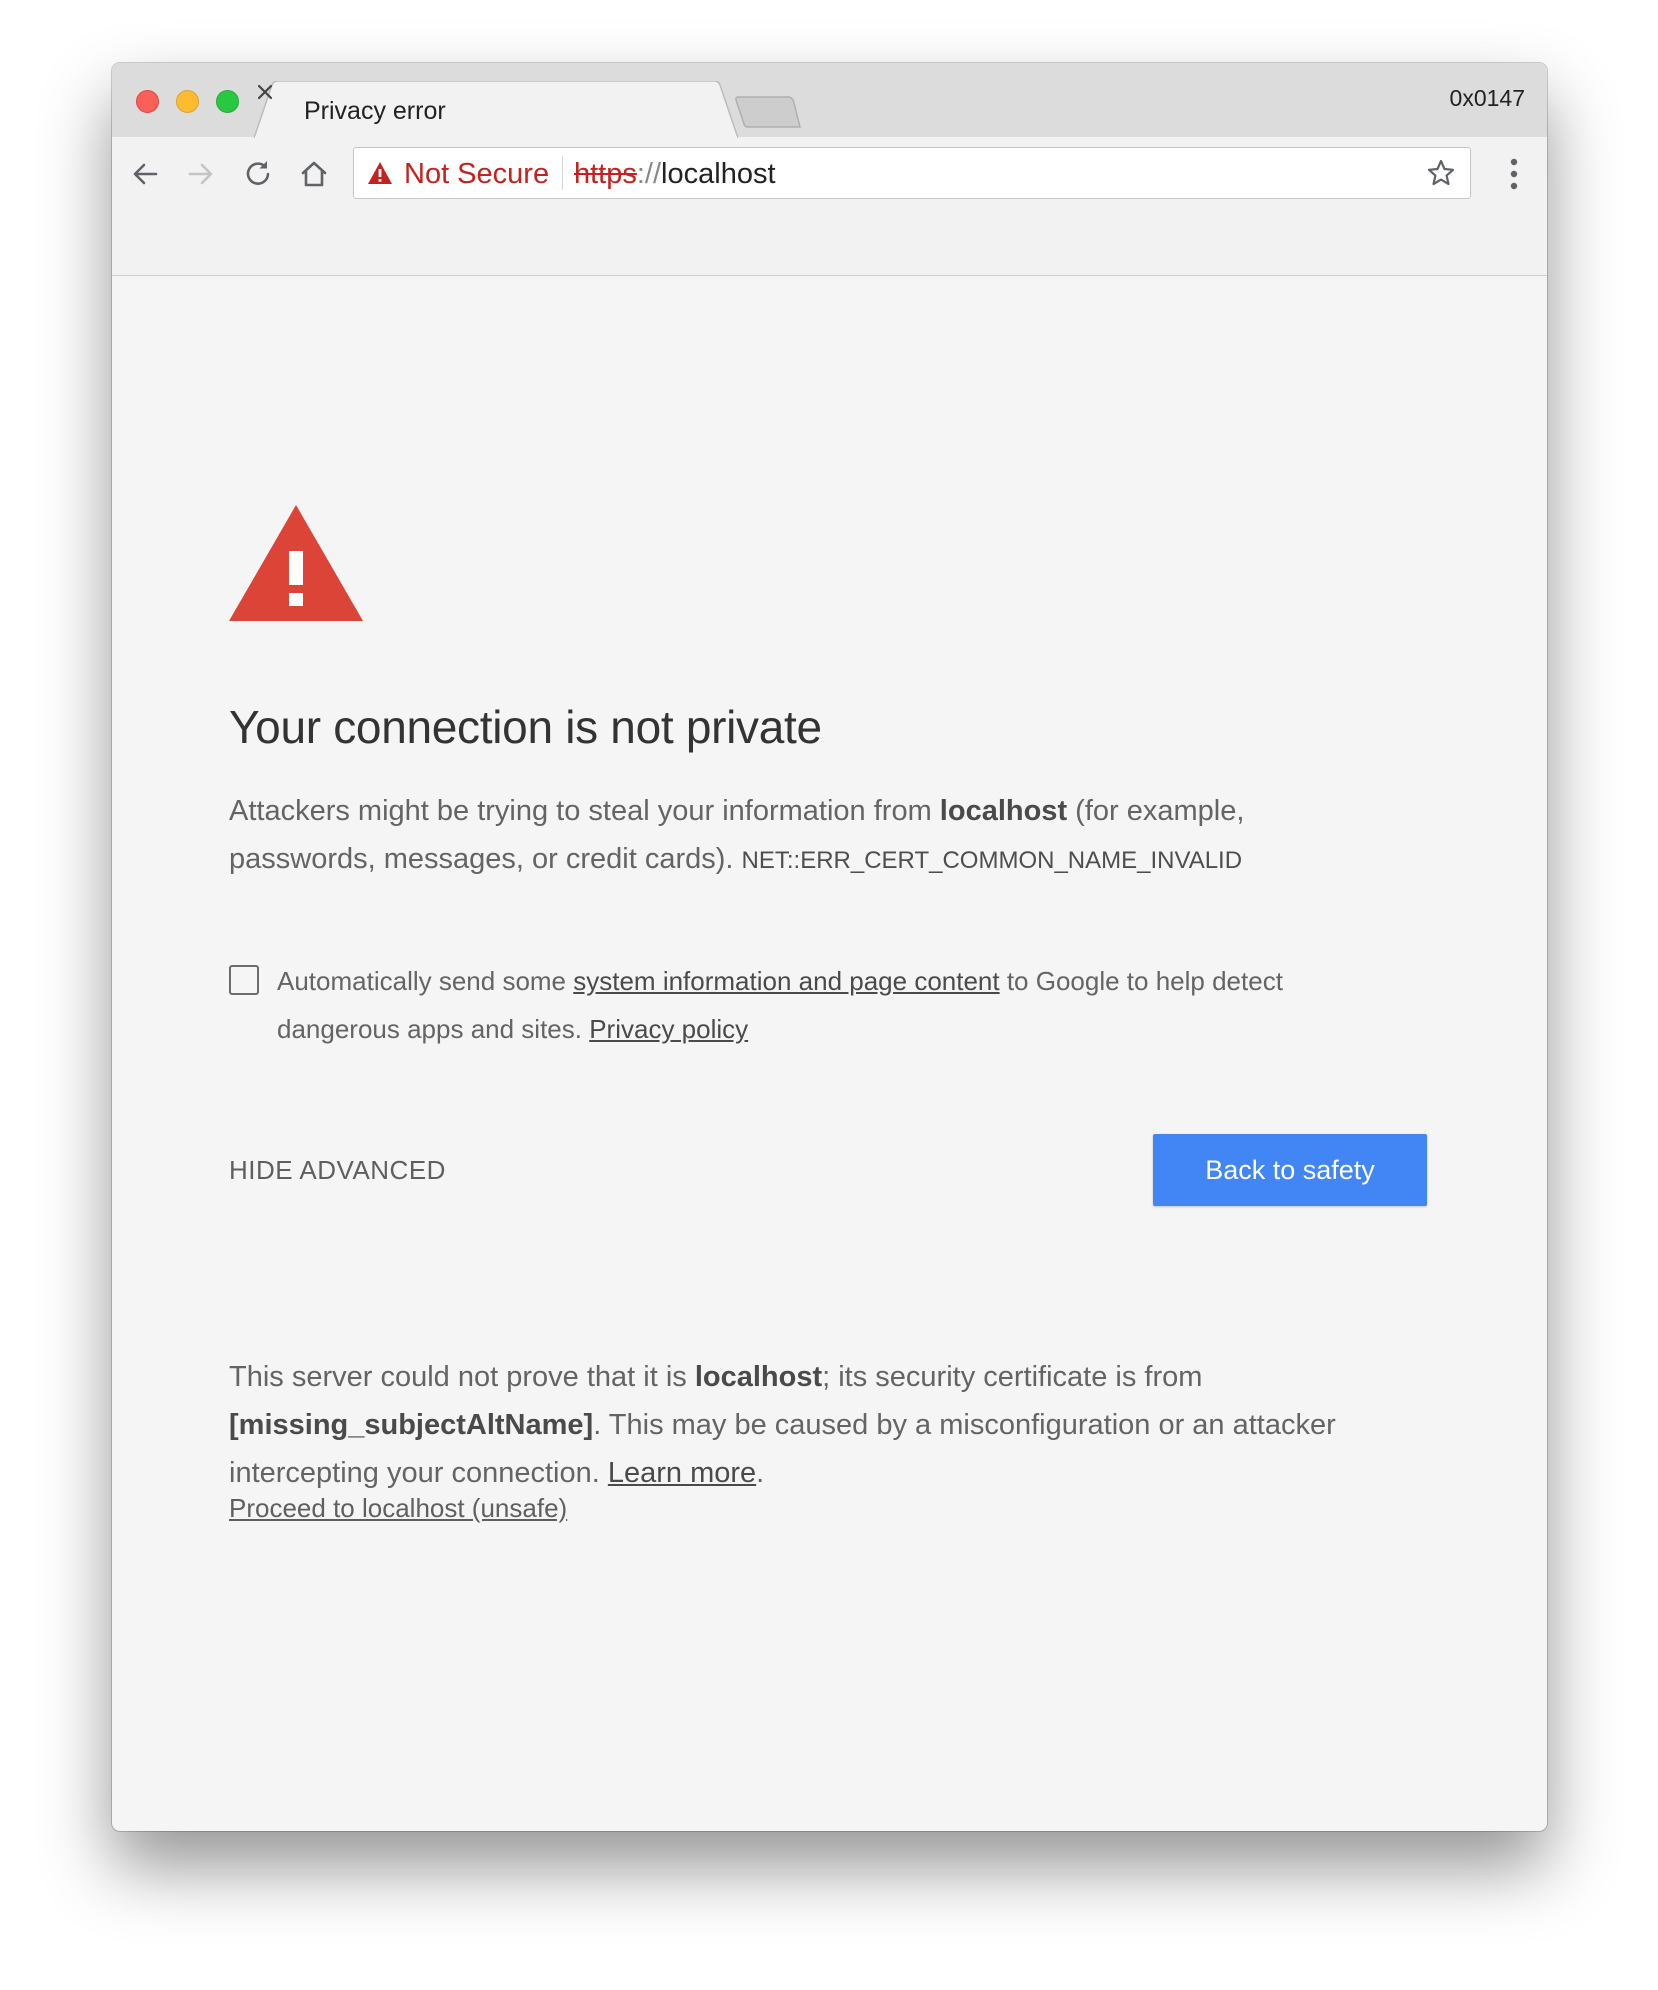 Image resolution: width=1658 pixels, height=1990 pixels. What do you see at coordinates (1514, 174) in the screenshot?
I see `three-dots-menu-icon` at bounding box center [1514, 174].